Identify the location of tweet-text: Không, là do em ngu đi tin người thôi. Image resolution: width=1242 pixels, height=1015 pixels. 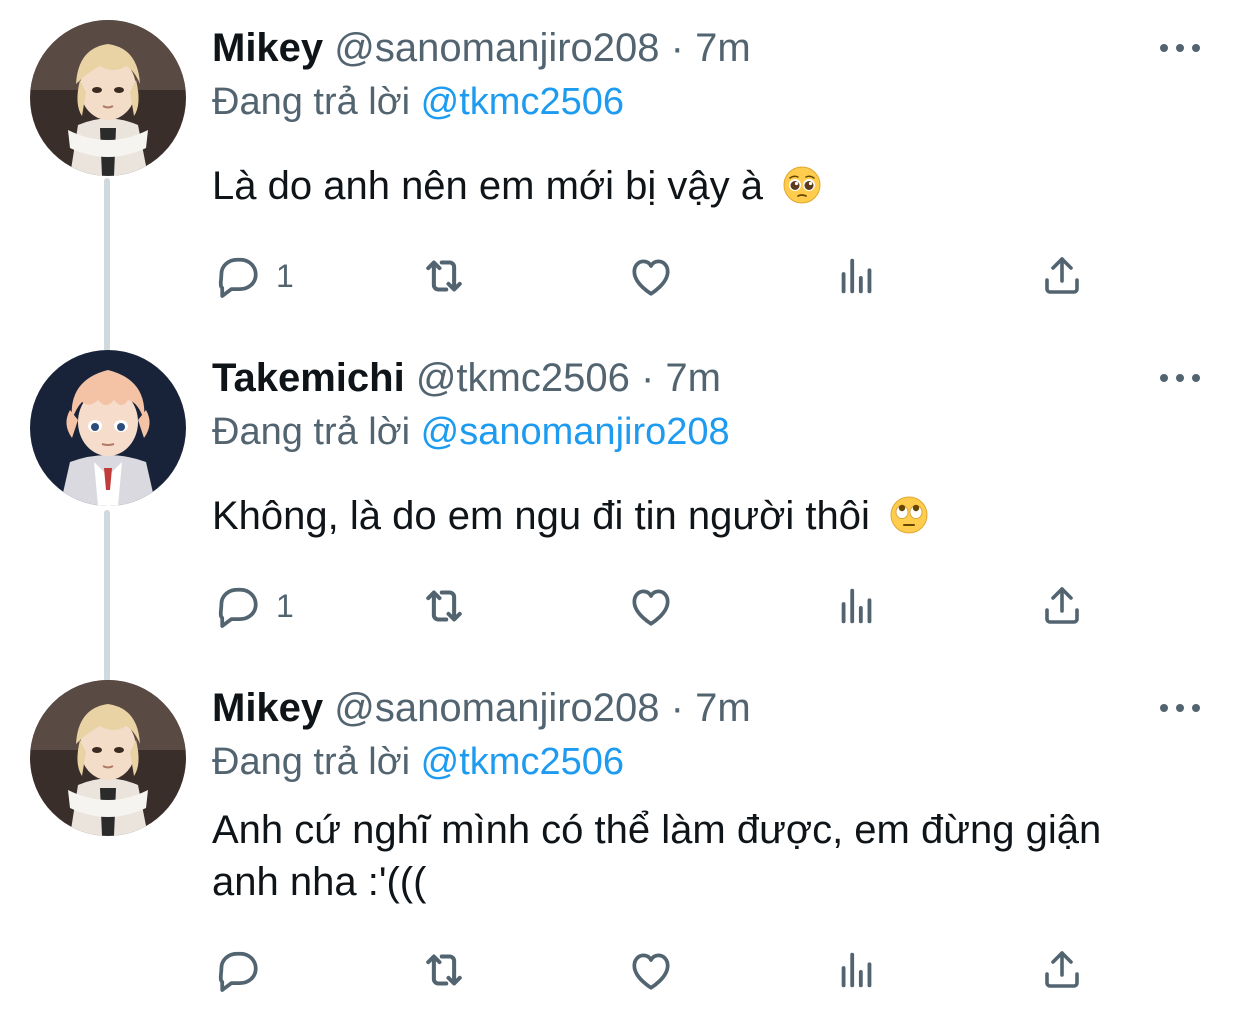
(712, 516).